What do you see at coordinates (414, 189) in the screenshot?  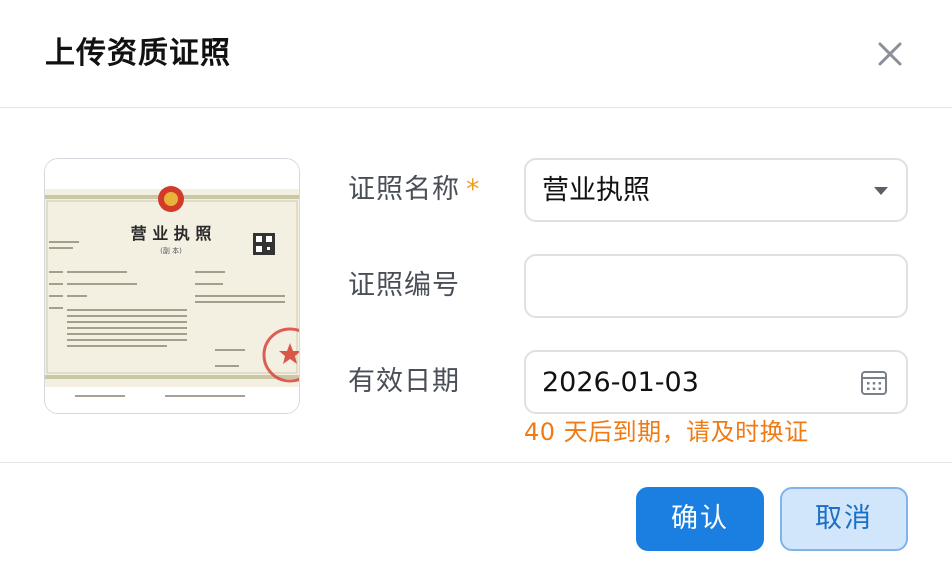 I see `license-name-label: 证照名称 *` at bounding box center [414, 189].